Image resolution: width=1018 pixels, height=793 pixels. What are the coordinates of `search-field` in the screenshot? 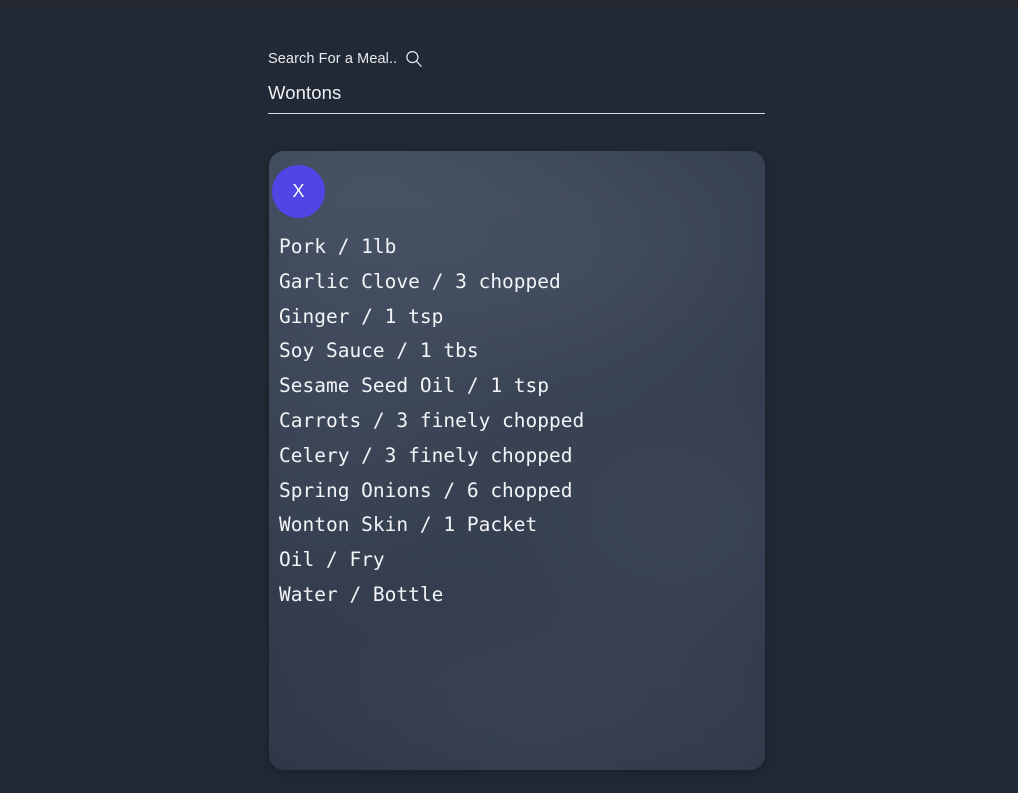 It's located at (516, 96).